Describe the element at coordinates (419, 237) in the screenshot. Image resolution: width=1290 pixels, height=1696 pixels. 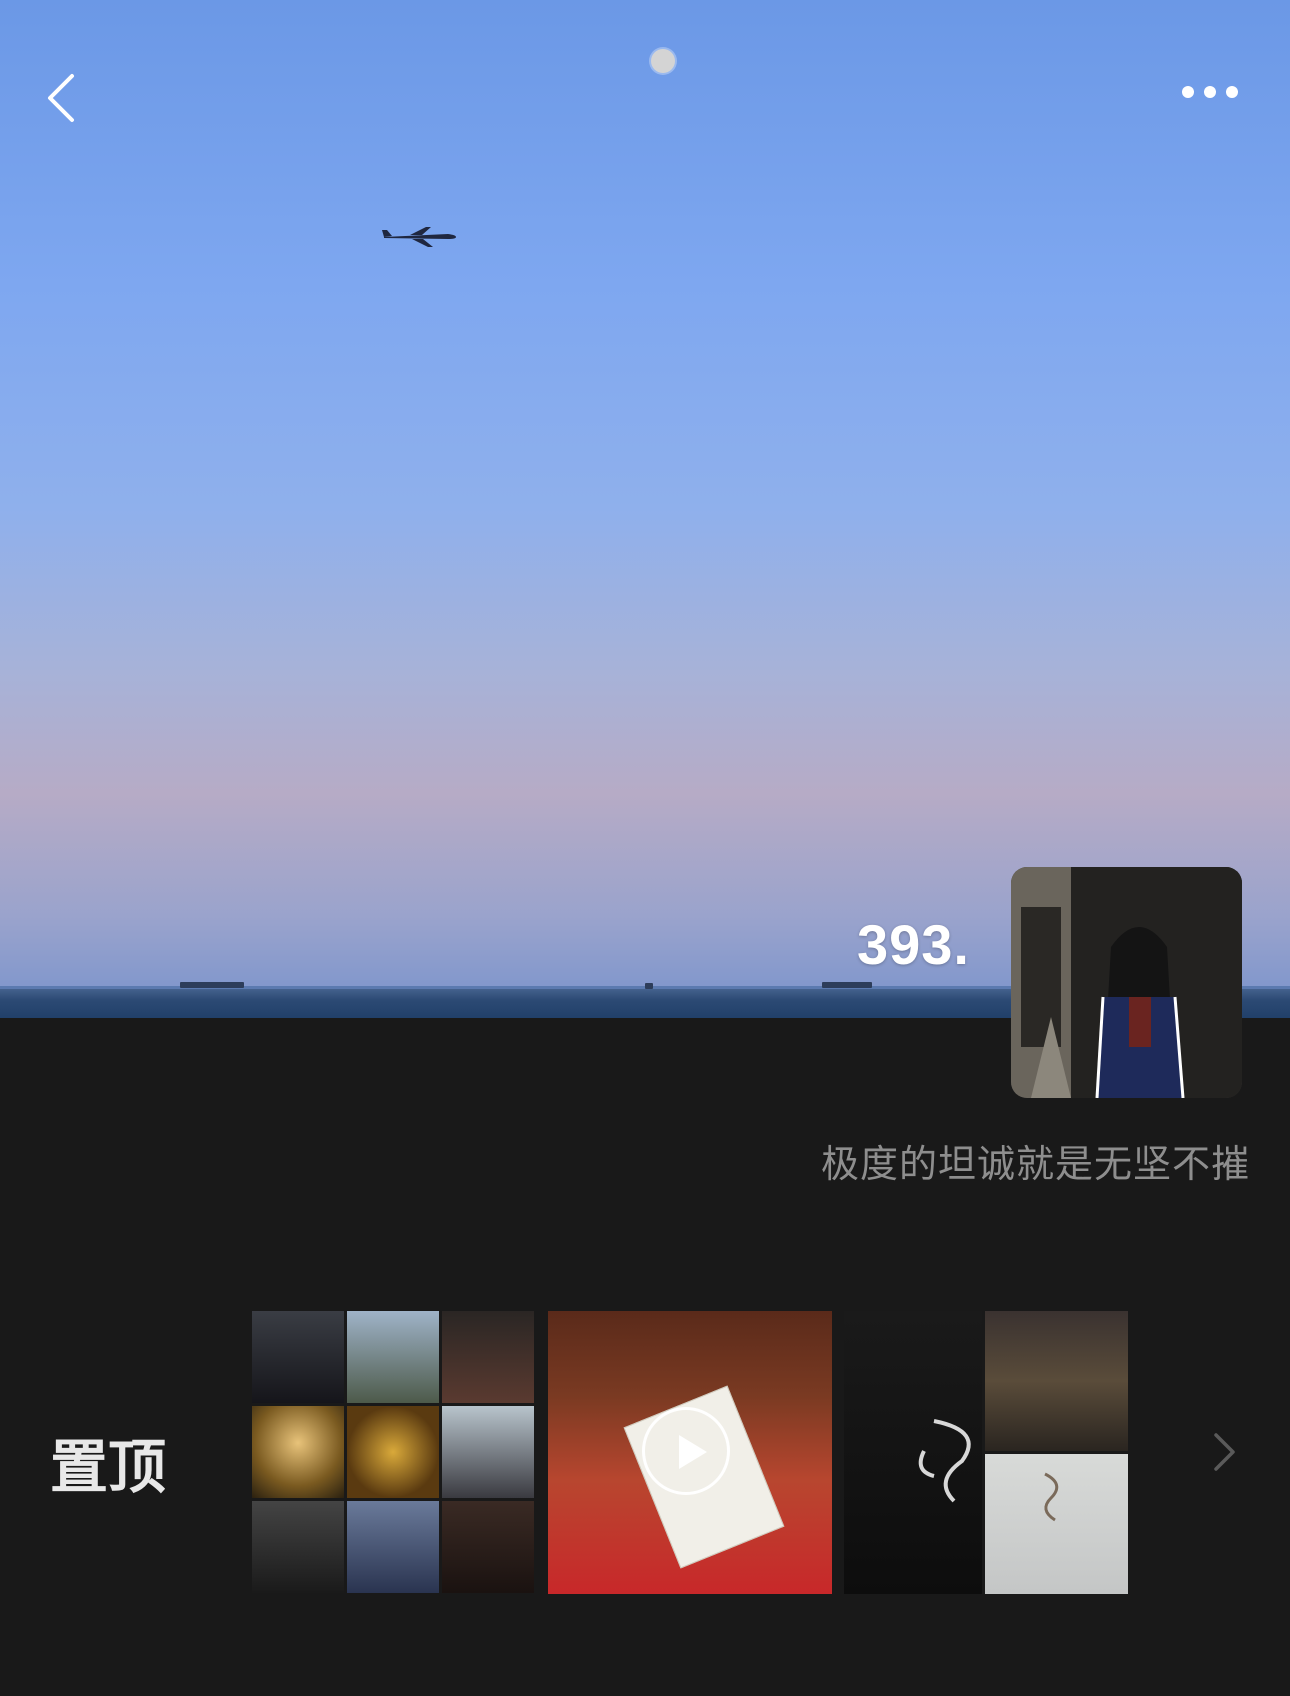
I see `airplane` at that location.